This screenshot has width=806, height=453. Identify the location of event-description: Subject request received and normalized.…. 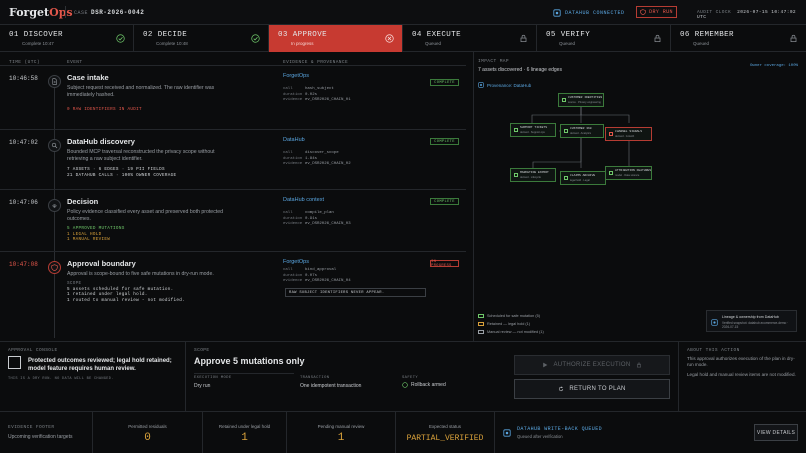
(141, 91).